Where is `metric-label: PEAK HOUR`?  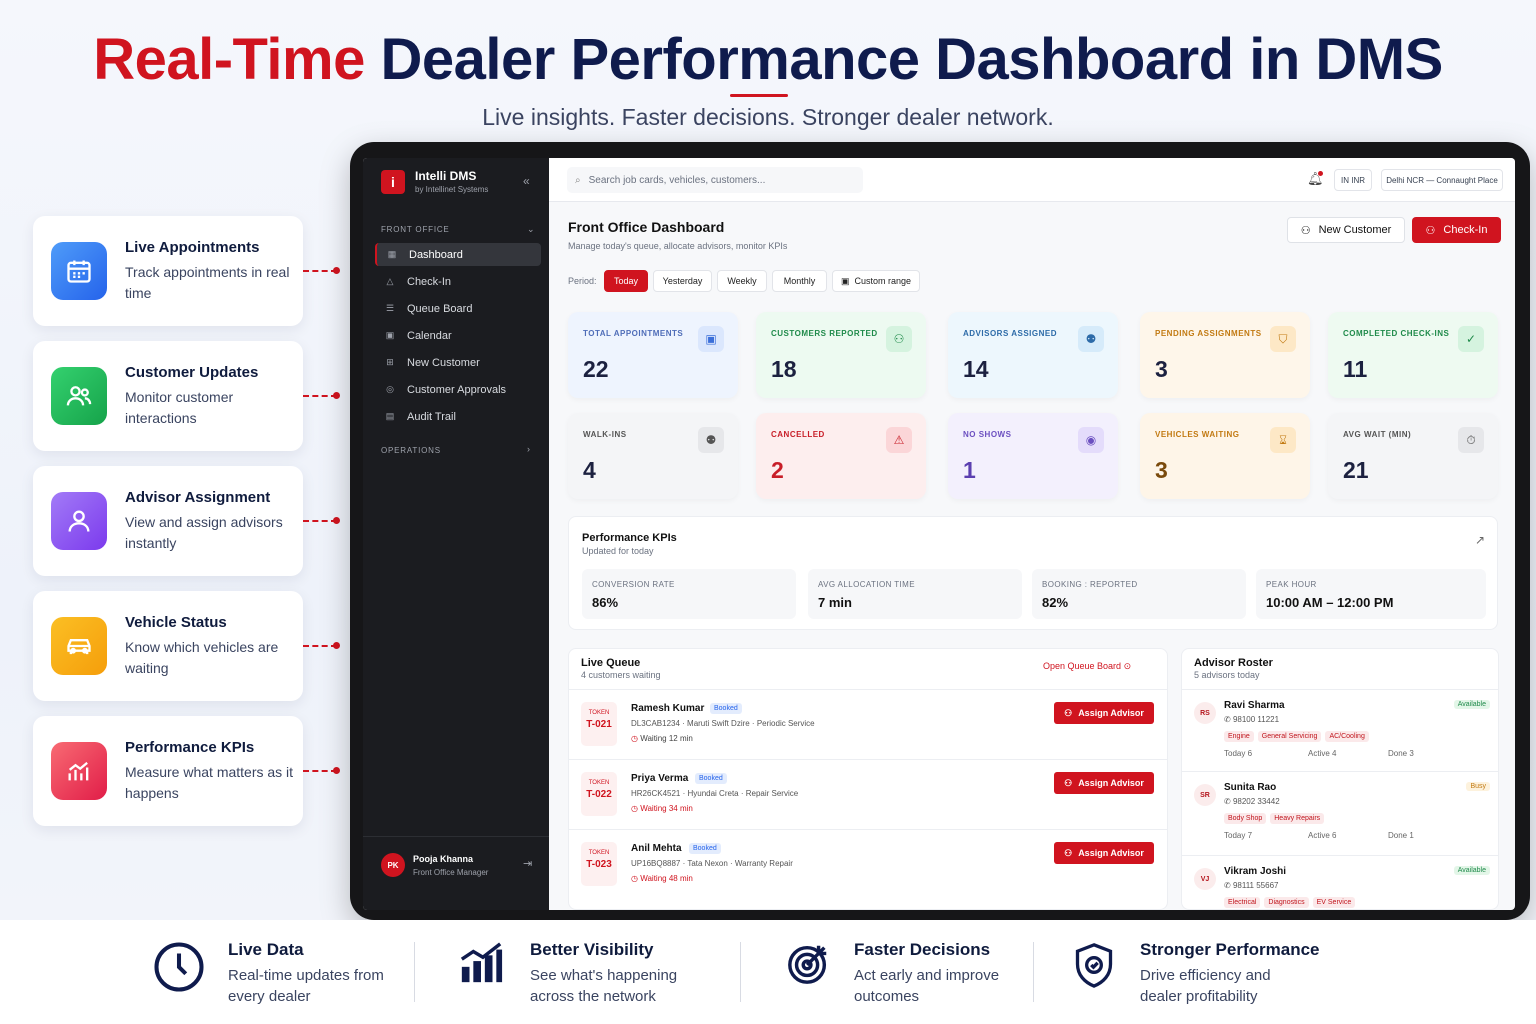
metric-label: PEAK HOUR is located at coordinates (1291, 584).